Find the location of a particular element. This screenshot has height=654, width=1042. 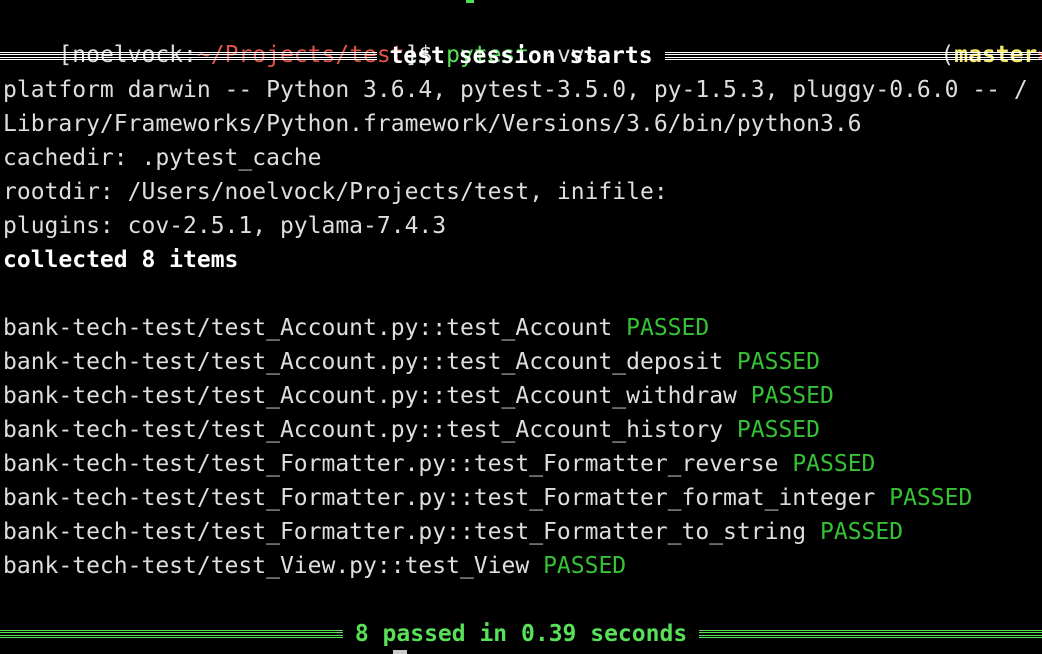

session-start-rule: test session starts is located at coordinates (521, 56).